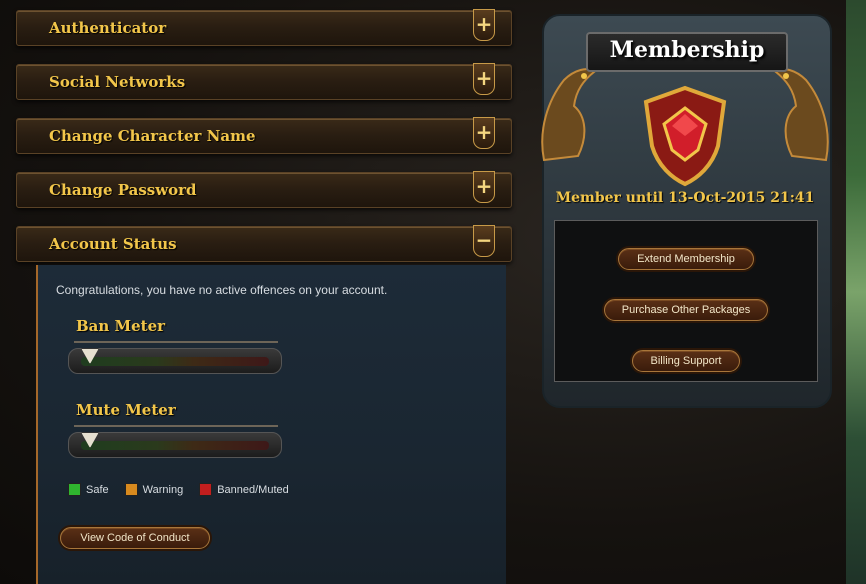 The width and height of the screenshot is (866, 584). I want to click on billing-support-button: Billing Support, so click(686, 361).